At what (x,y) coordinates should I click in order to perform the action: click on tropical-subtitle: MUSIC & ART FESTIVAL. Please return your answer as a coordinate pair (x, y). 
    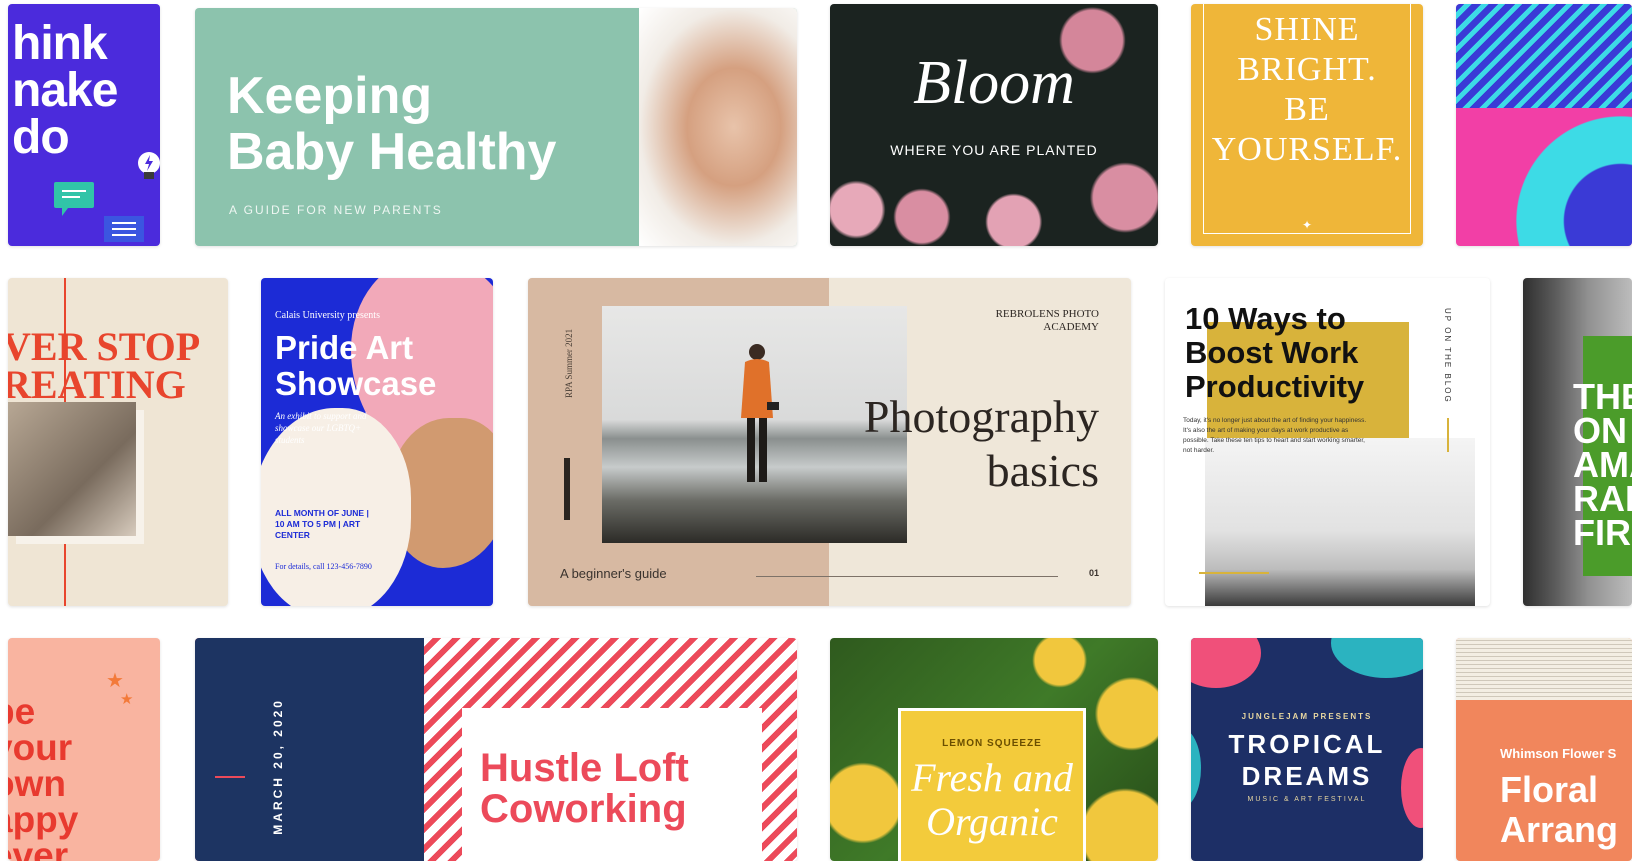
    Looking at the image, I should click on (1307, 799).